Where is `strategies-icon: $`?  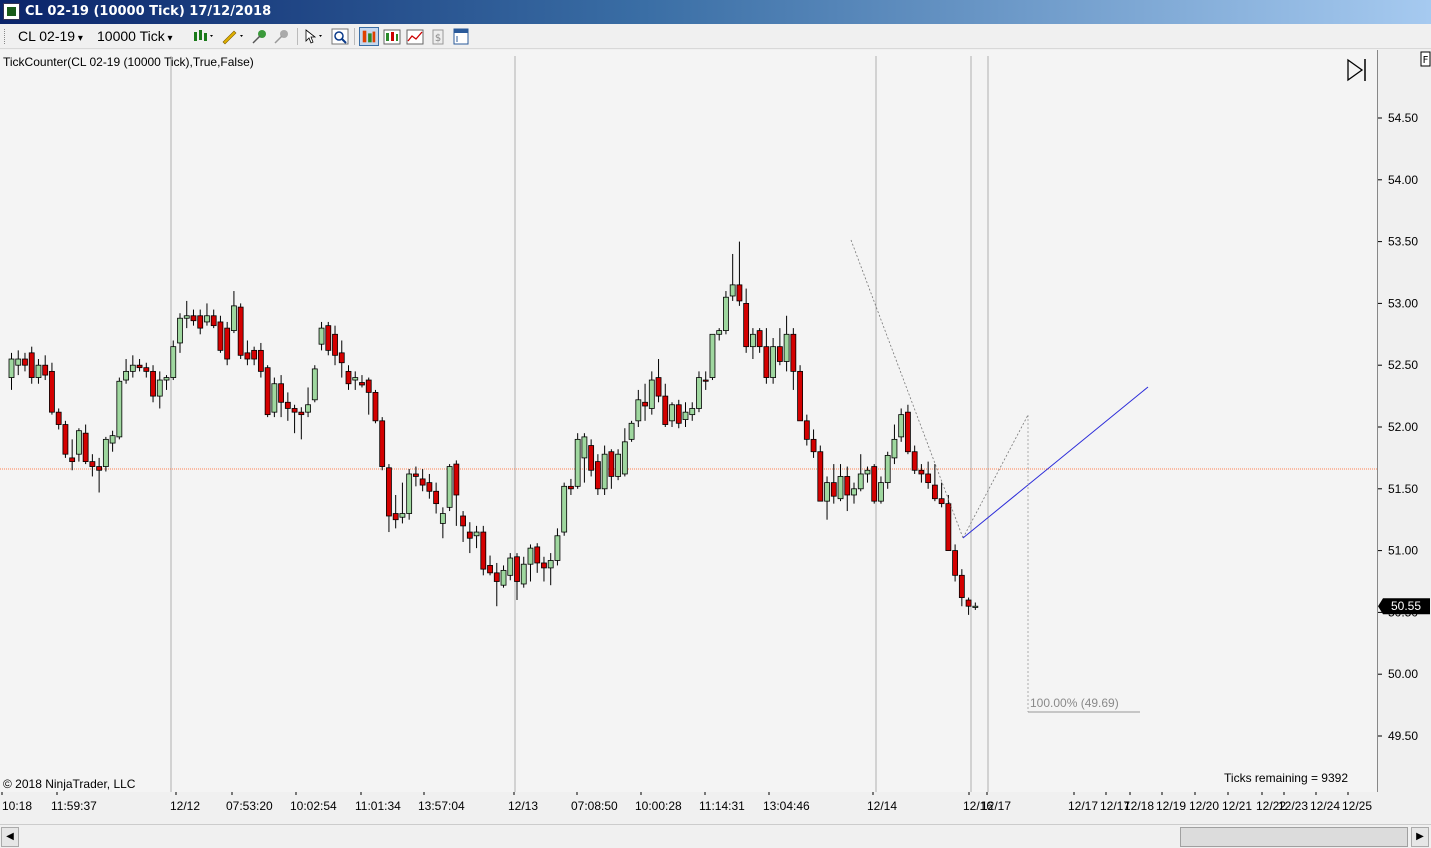
strategies-icon: $ is located at coordinates (438, 36).